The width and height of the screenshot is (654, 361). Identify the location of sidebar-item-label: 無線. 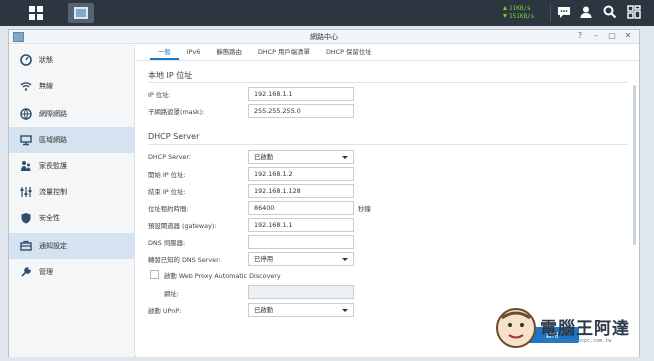
(46, 86).